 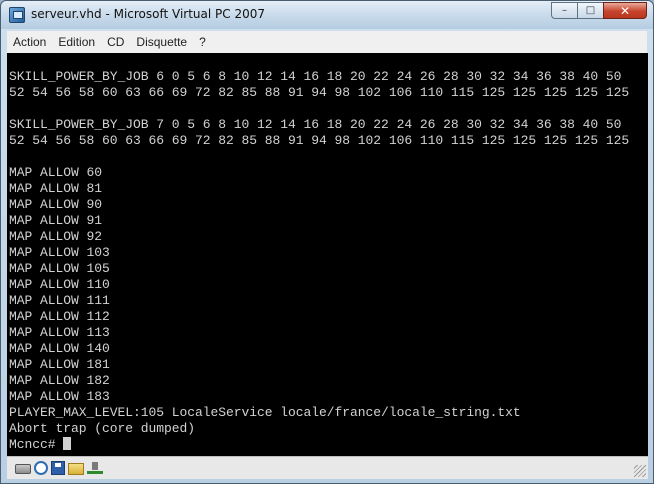 I want to click on console-line: MAP ALLOW 90, so click(x=56, y=204).